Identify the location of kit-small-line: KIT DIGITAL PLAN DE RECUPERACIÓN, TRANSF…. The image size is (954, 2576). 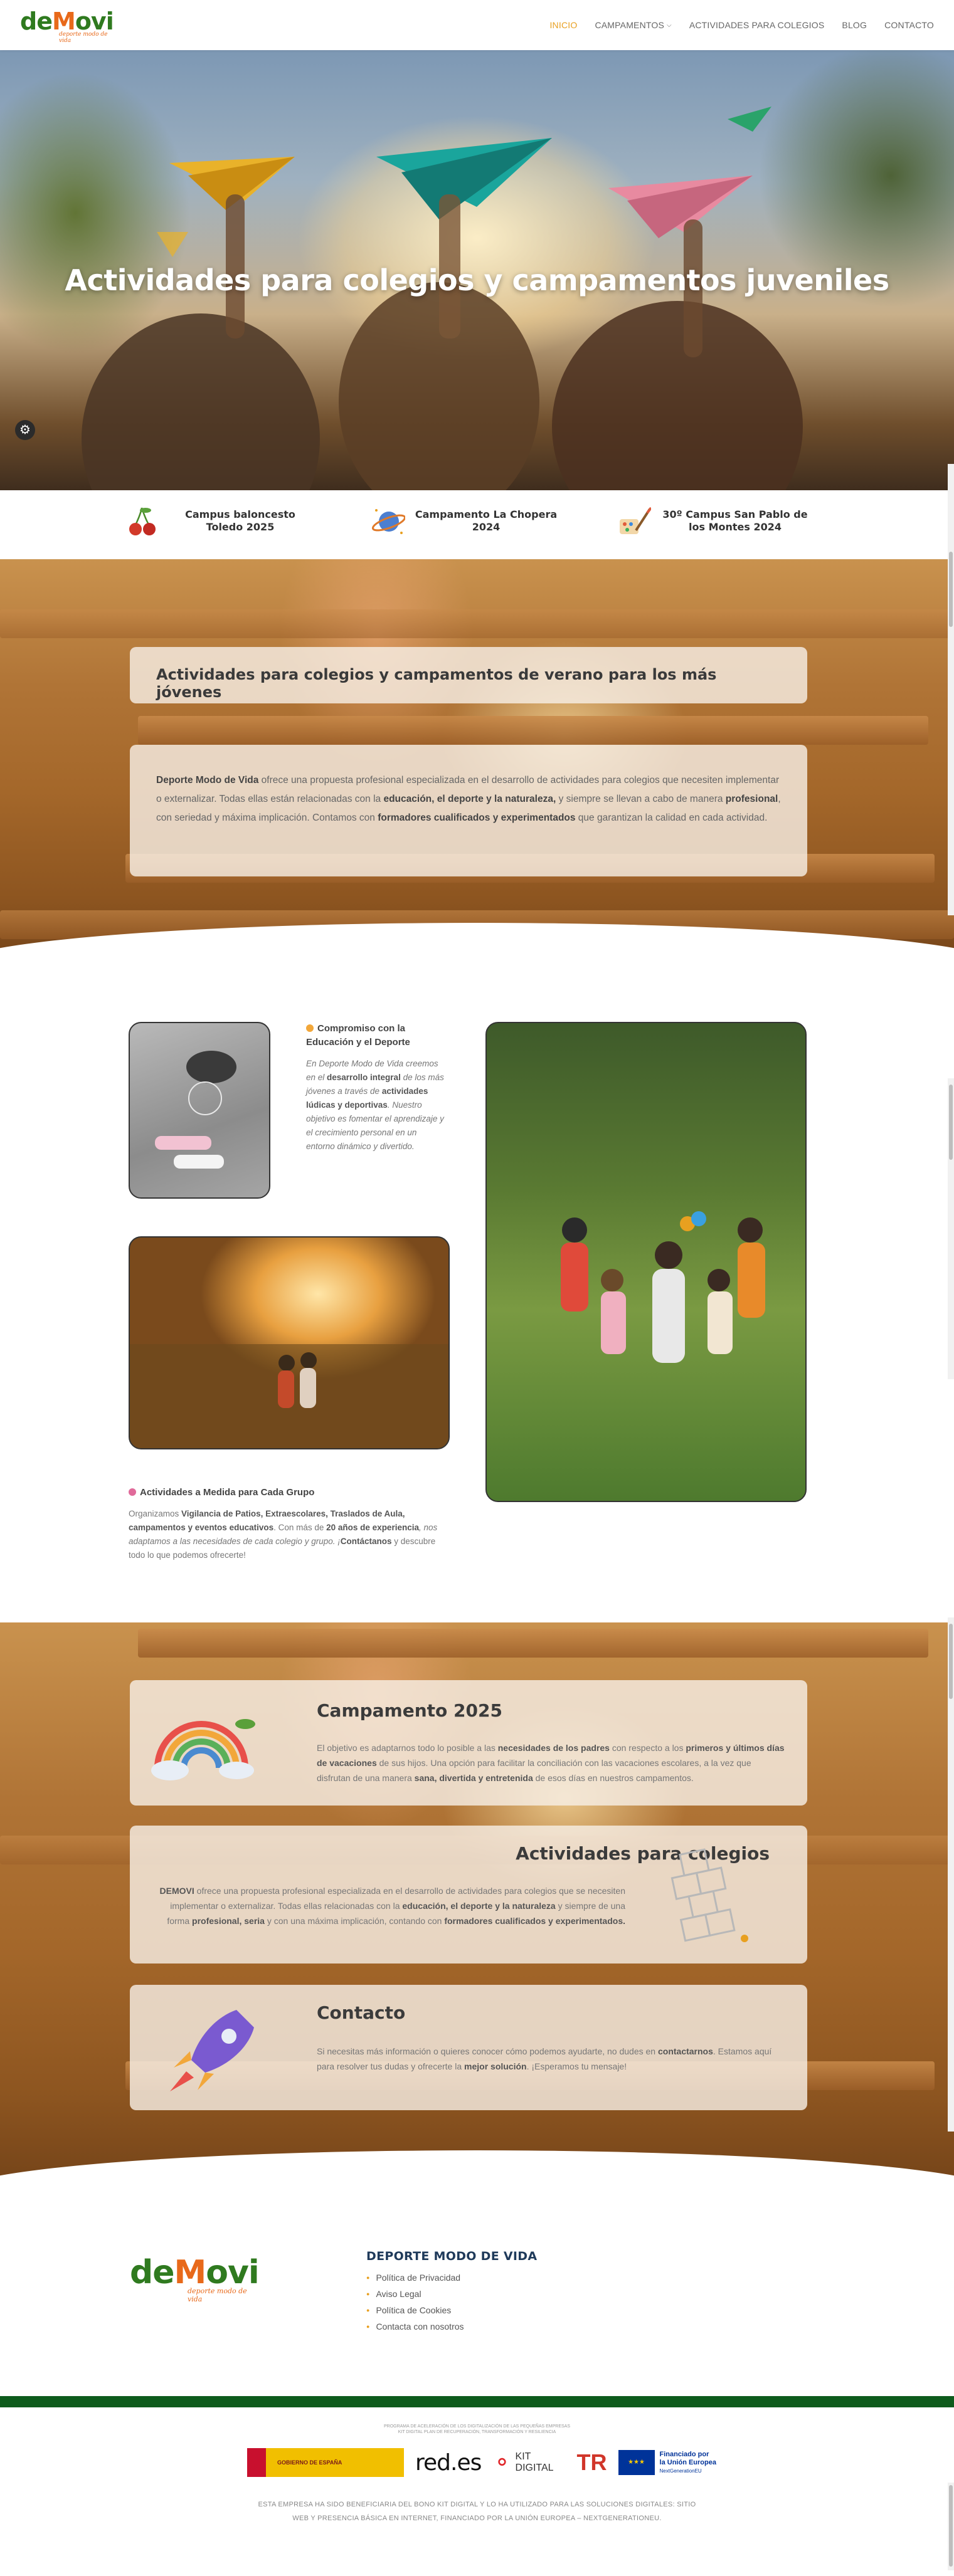
(477, 2432).